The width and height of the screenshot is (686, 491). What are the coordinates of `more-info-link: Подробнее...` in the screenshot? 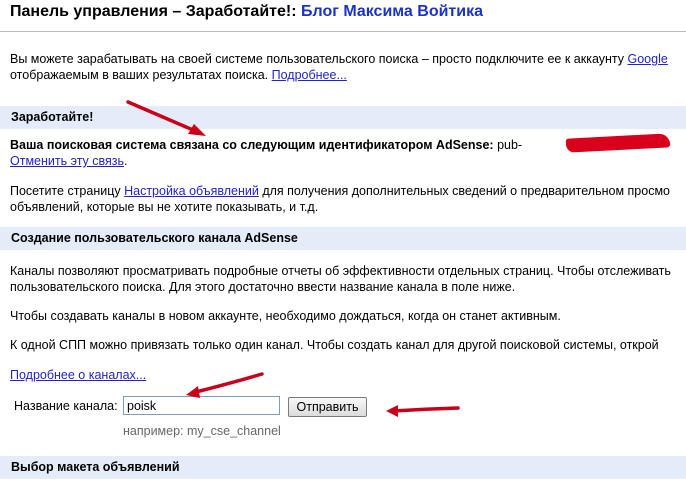 It's located at (309, 75).